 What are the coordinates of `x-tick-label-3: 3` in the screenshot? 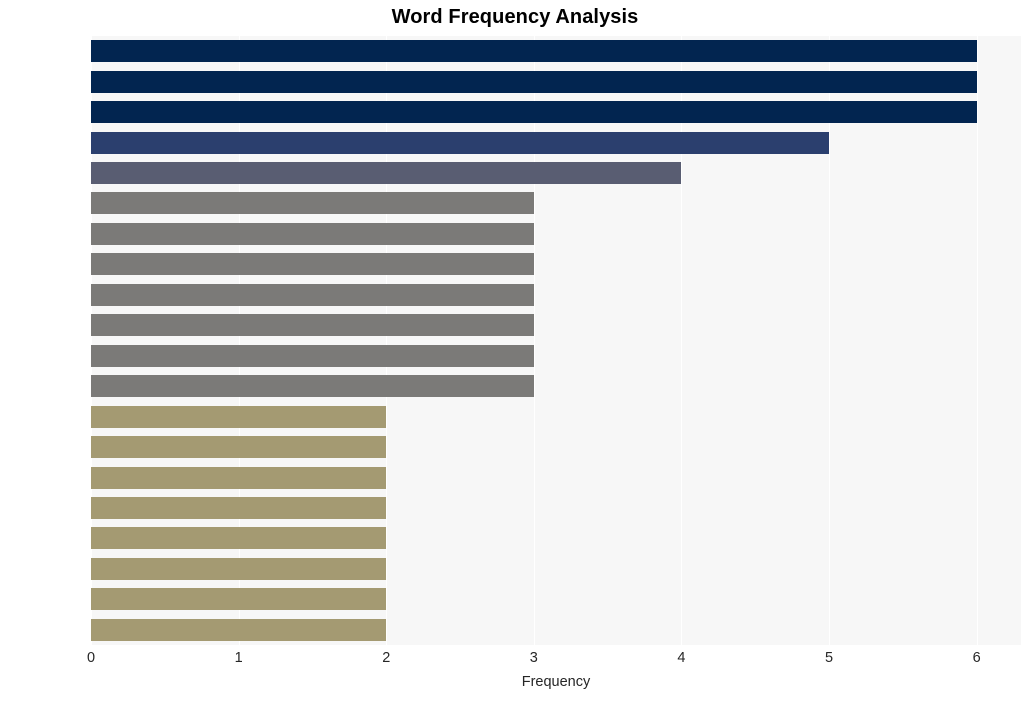 It's located at (533, 658).